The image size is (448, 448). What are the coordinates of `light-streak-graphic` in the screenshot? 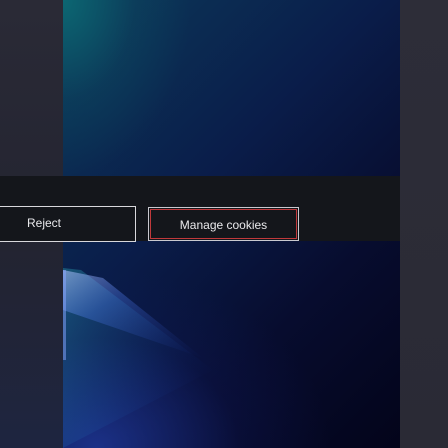 It's located at (138, 358).